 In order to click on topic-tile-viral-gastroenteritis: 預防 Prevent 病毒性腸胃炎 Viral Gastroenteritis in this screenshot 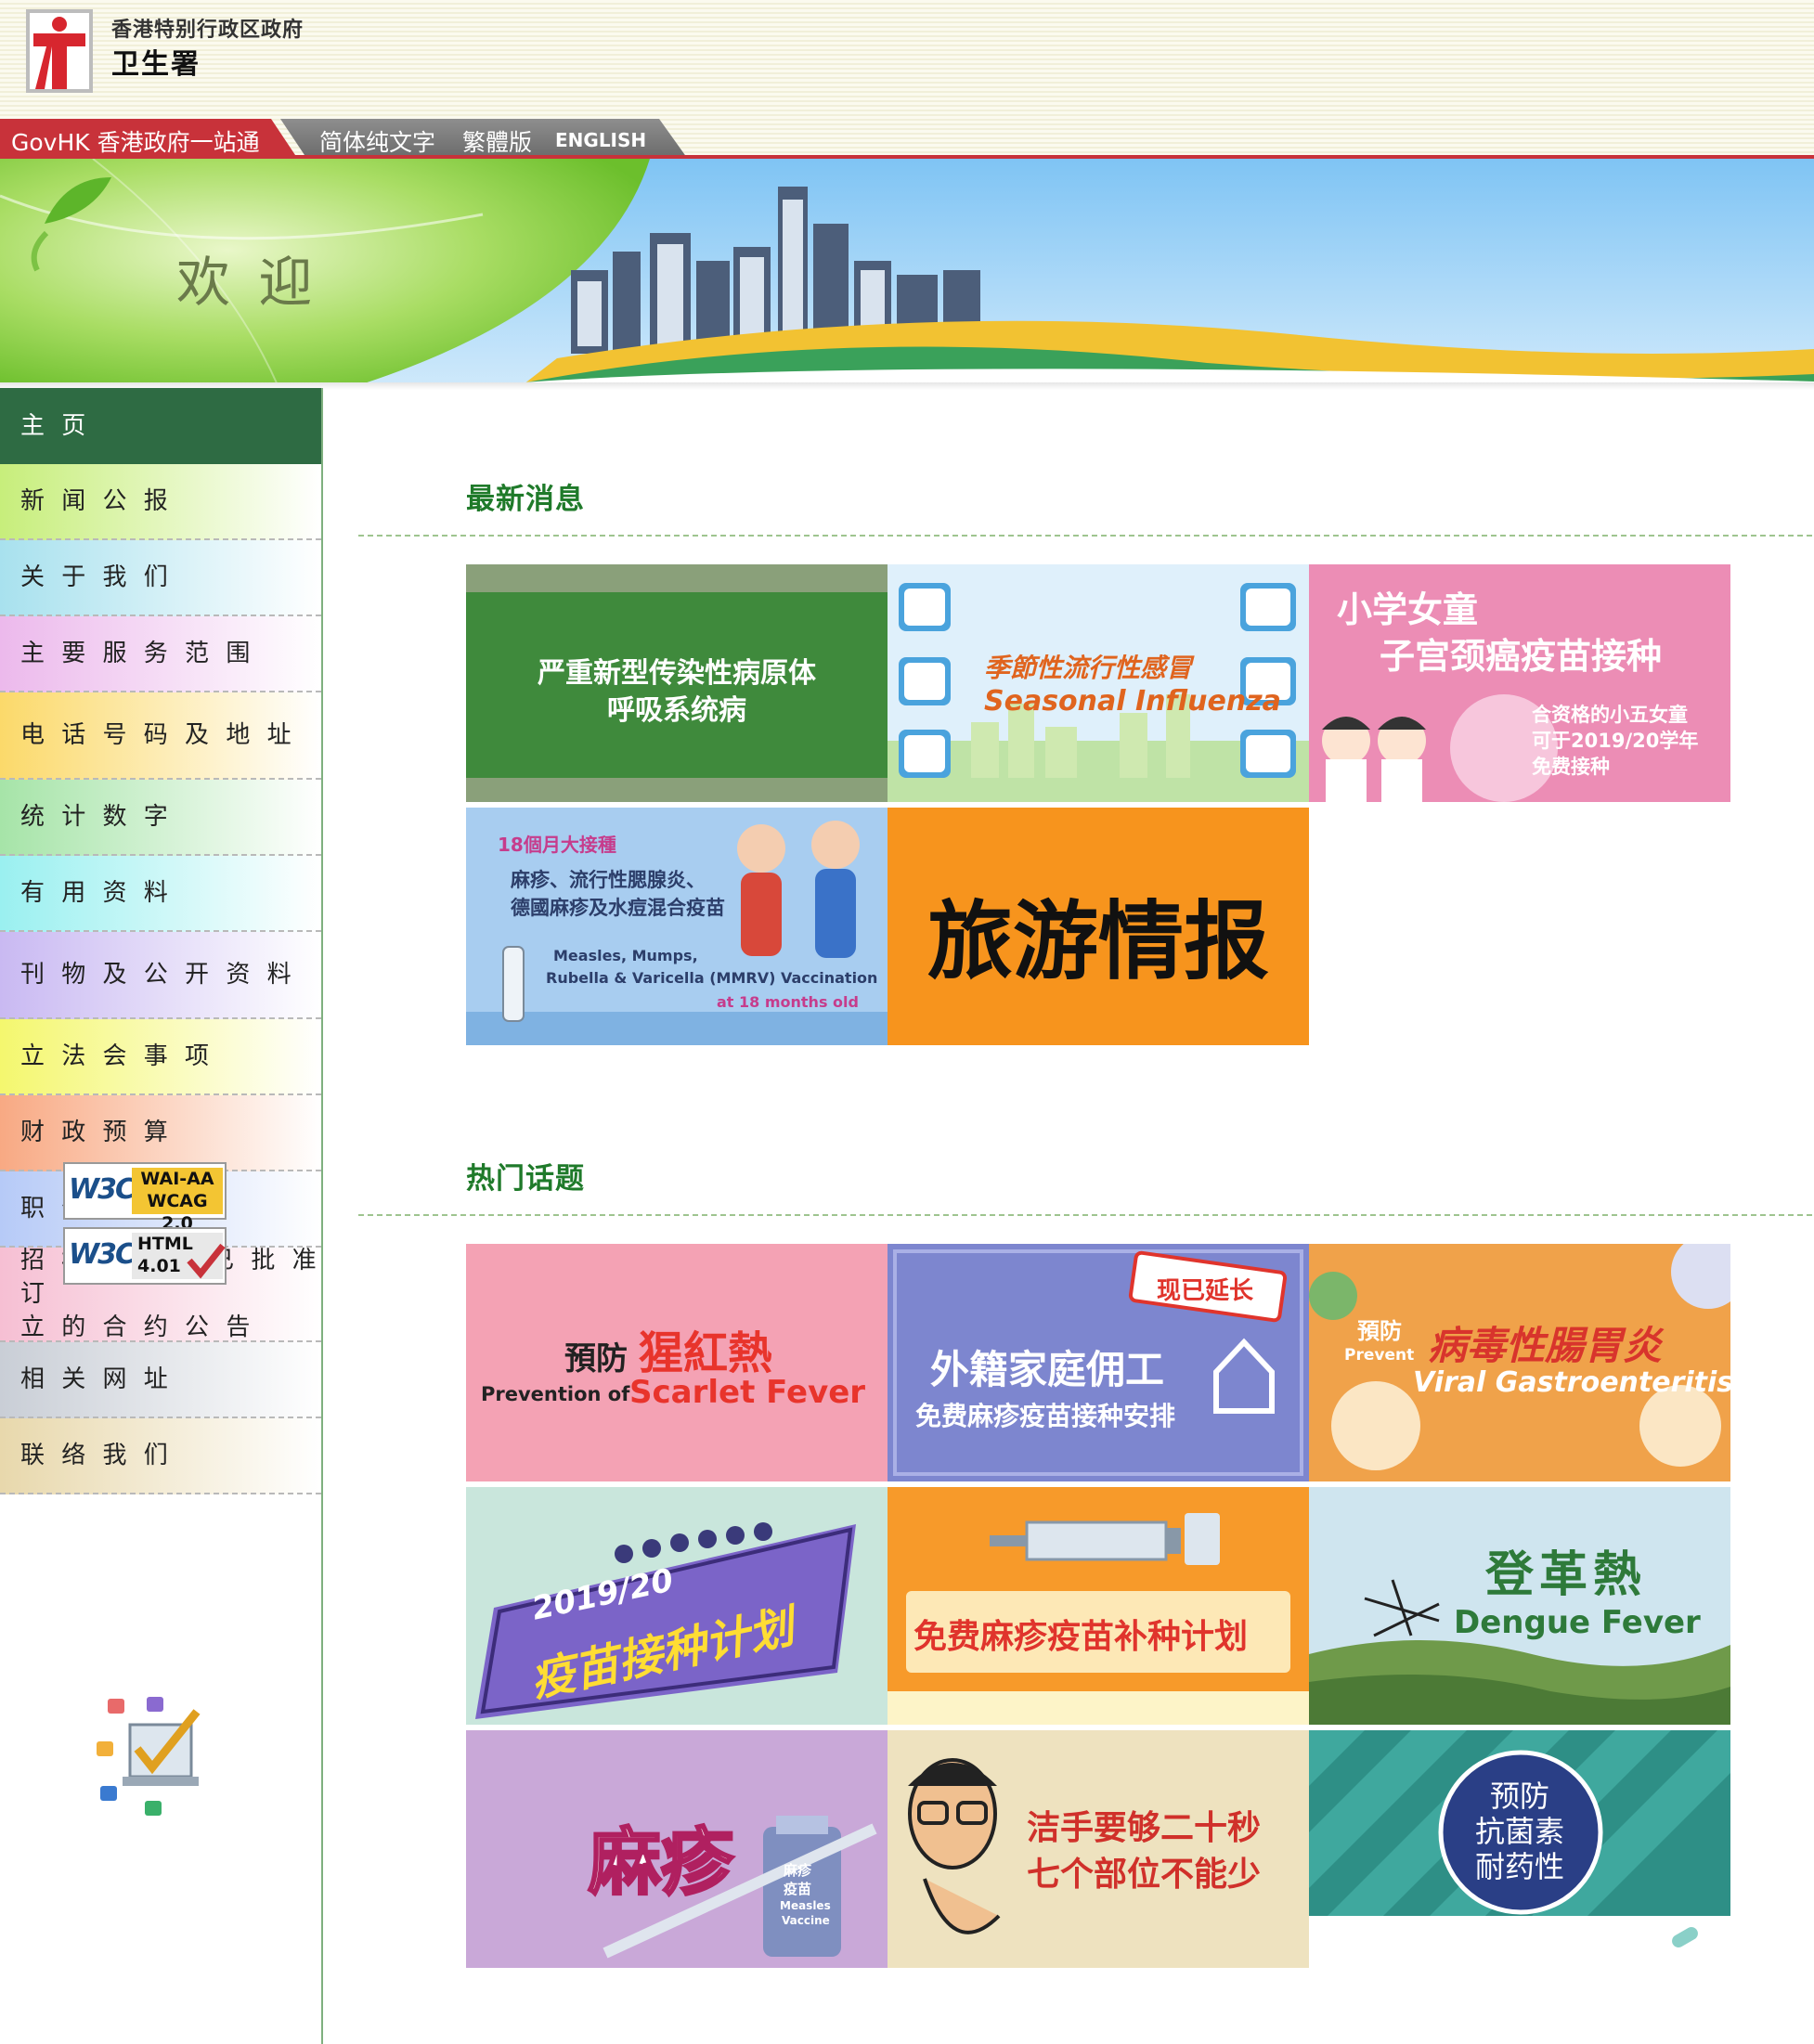, I will do `click(1519, 1363)`.